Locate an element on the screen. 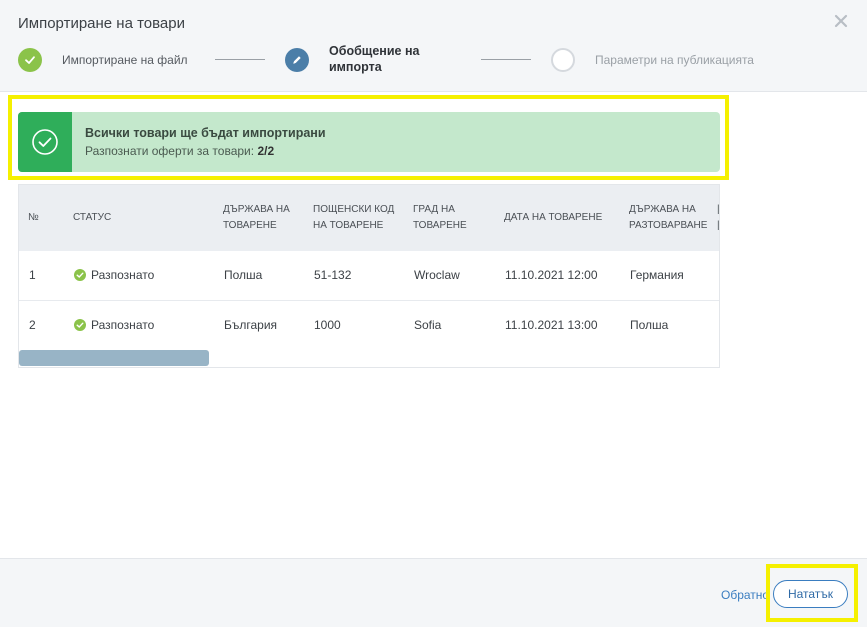 This screenshot has height=627, width=867. col-load-country-line2: ТОВАРЕНЕ is located at coordinates (250, 225).